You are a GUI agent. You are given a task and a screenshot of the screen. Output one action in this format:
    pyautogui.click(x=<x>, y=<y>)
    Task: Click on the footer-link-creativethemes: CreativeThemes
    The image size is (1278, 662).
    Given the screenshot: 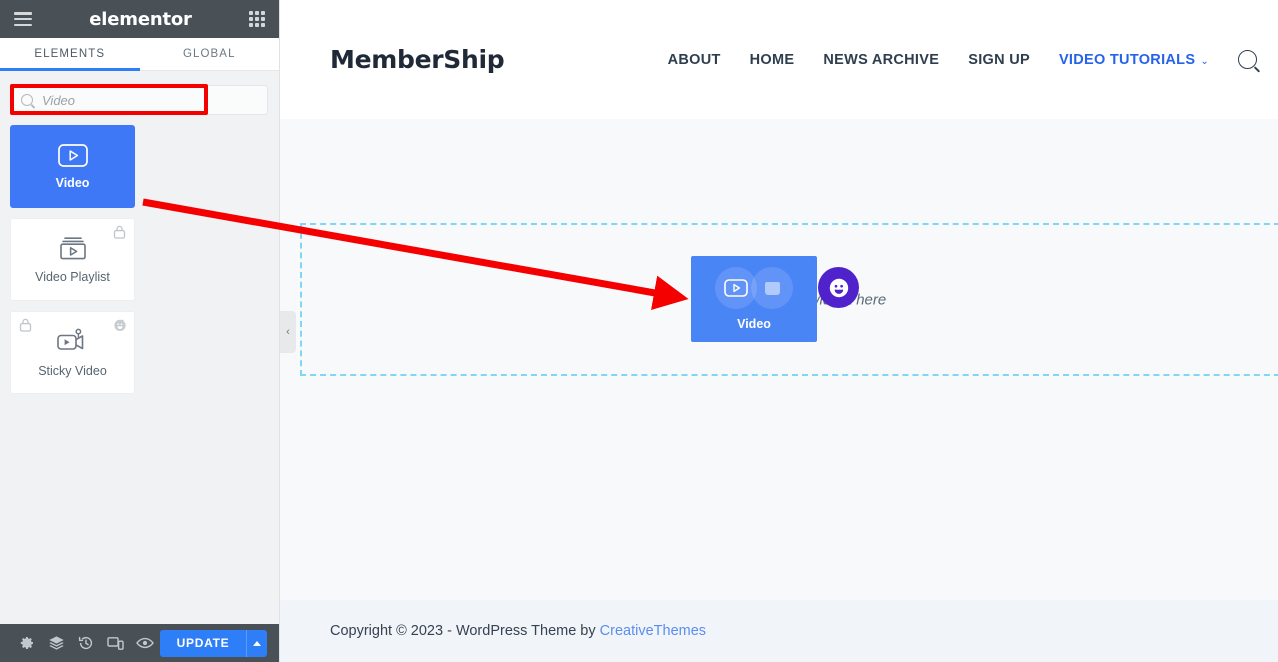 What is the action you would take?
    pyautogui.click(x=653, y=631)
    